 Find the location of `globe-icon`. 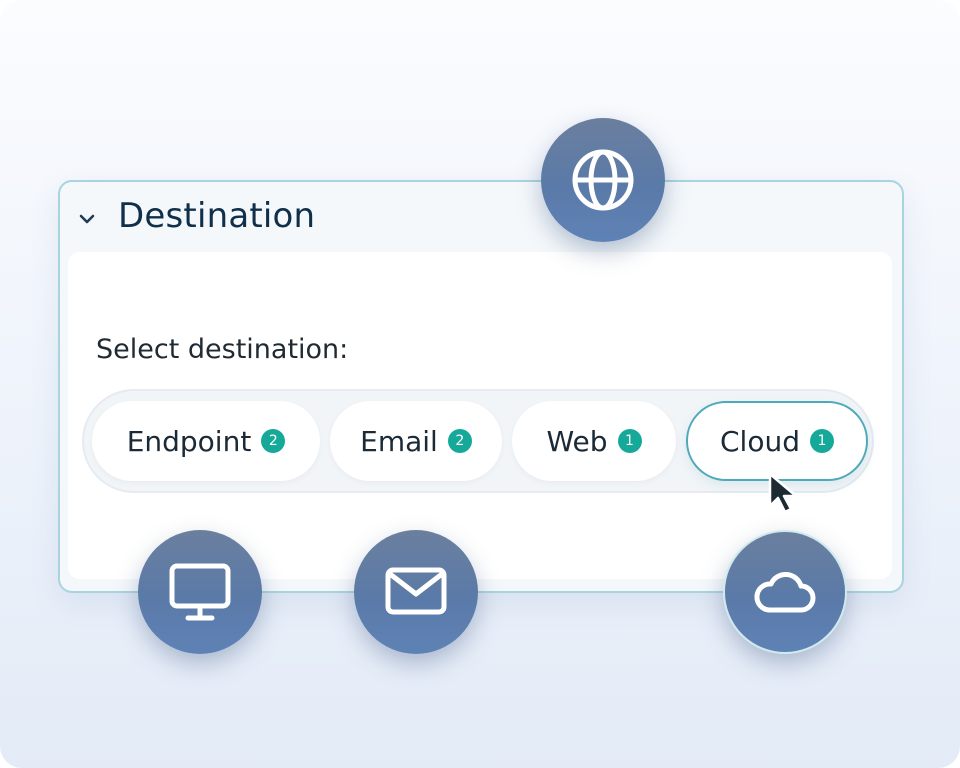

globe-icon is located at coordinates (603, 180).